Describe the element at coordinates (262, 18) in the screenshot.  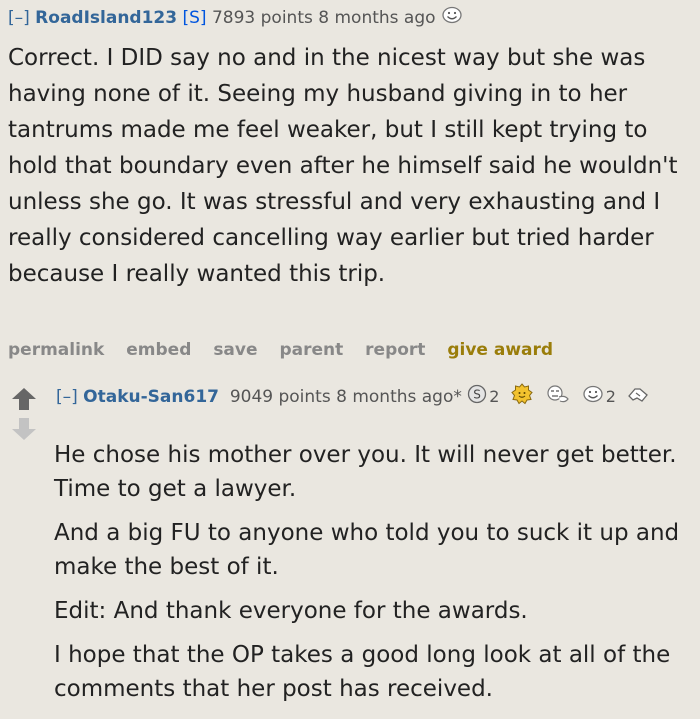
I see `comment-points: 7893 points` at that location.